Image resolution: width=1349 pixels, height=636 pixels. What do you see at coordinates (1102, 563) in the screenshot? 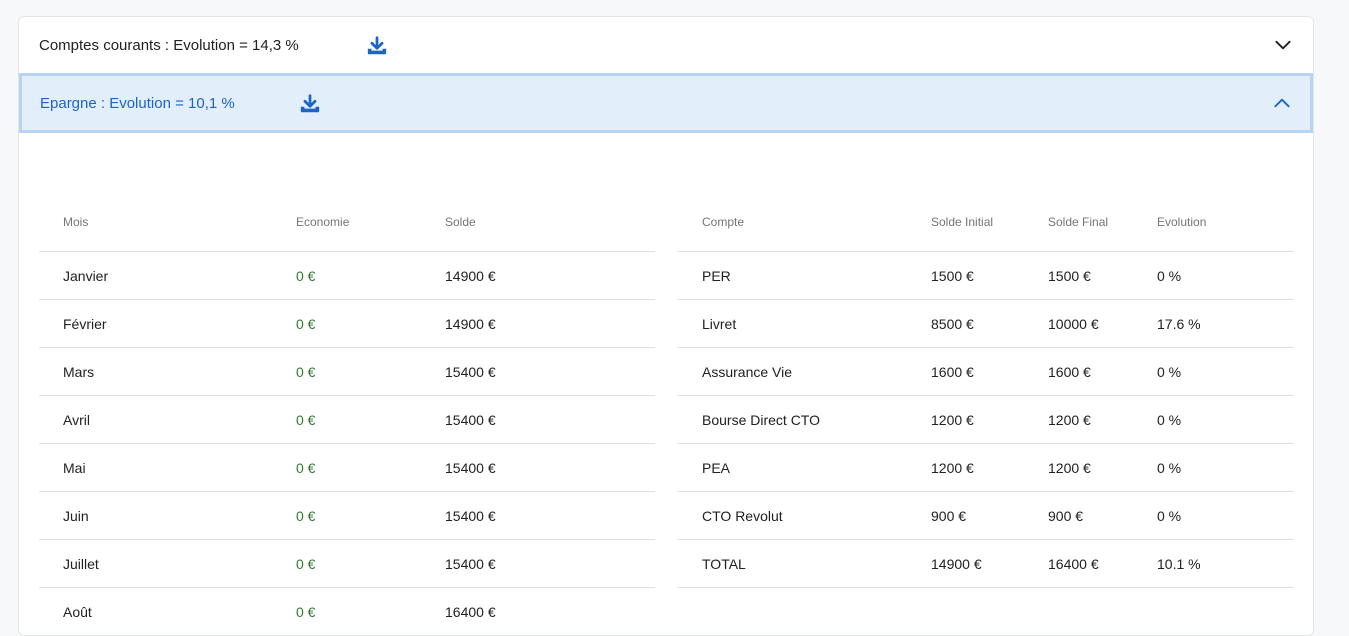
I see `cell-solde-final: 16400 €` at bounding box center [1102, 563].